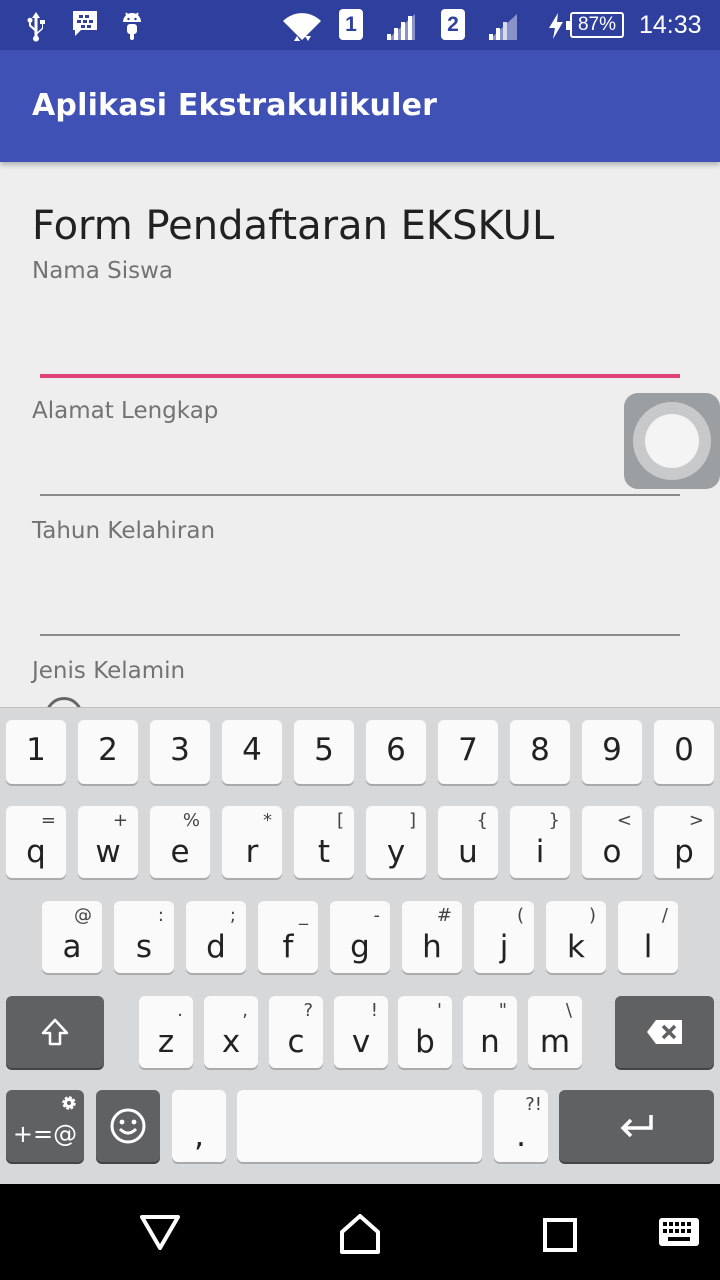 This screenshot has height=1280, width=720. I want to click on key-w: + w, so click(108, 842).